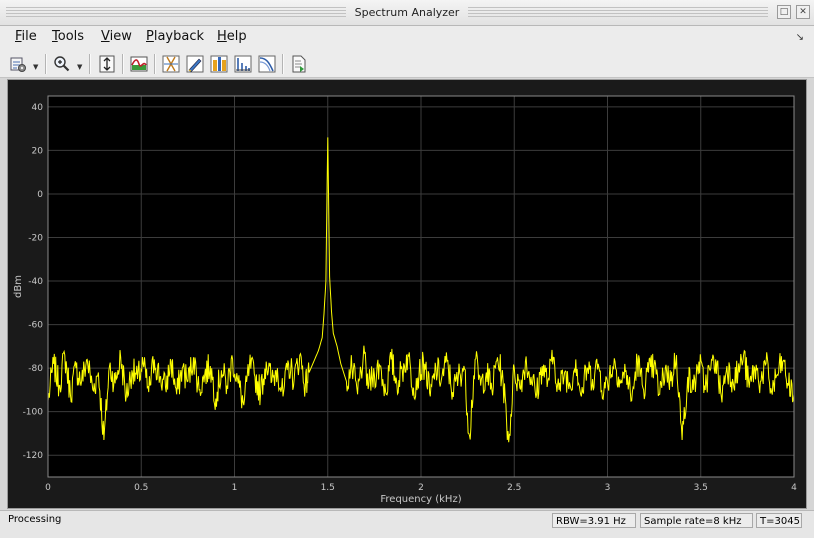 The image size is (814, 538). I want to click on zoom-in-icon, so click(62, 64).